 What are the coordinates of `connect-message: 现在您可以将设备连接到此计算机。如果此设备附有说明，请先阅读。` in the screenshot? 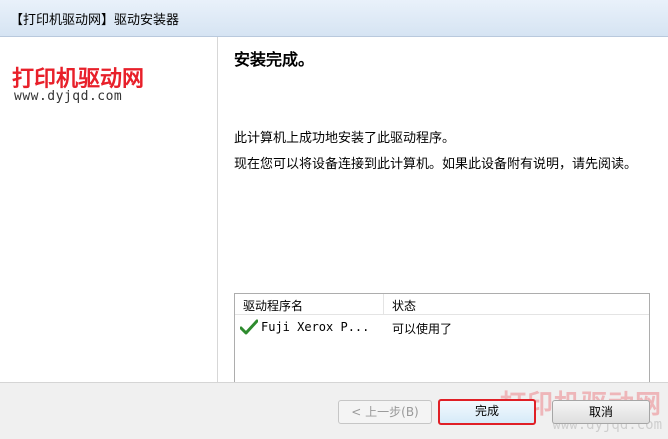 It's located at (436, 164).